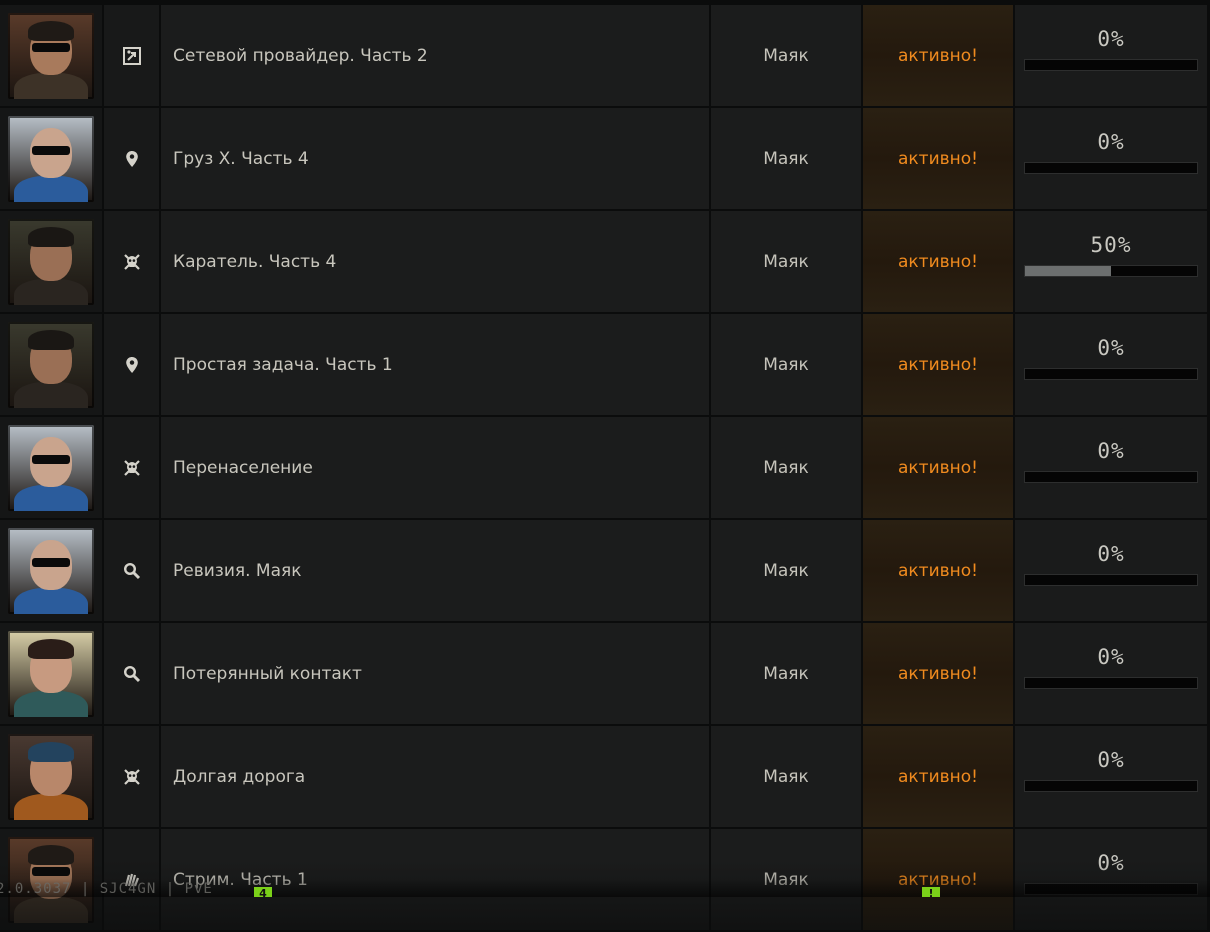 This screenshot has height=932, width=1210. I want to click on quest-name: Сетевой провайдер. Часть 2, so click(435, 55).